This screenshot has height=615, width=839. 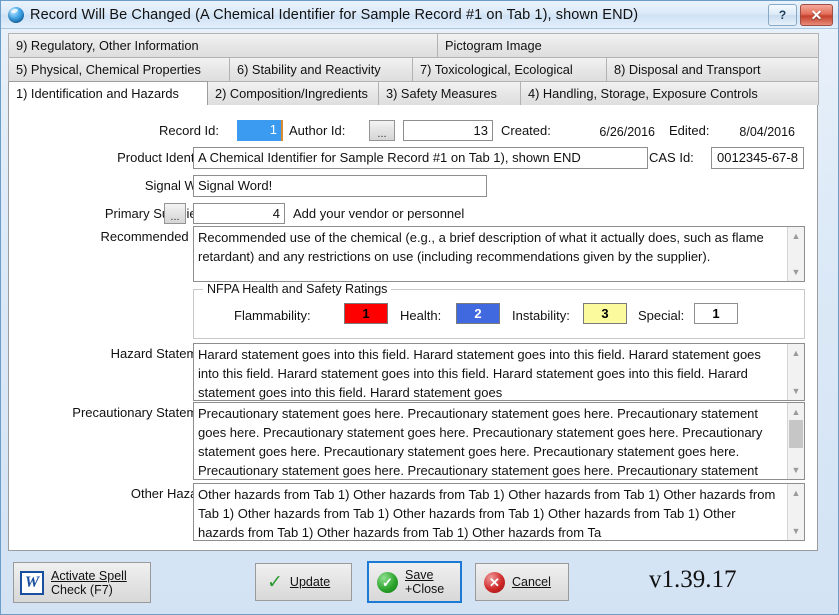 What do you see at coordinates (161, 213) in the screenshot?
I see `primary-supplier-id-label: Primary Supplier Id:` at bounding box center [161, 213].